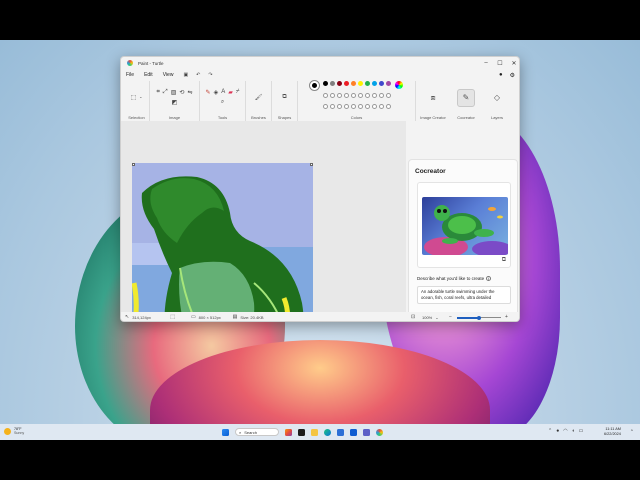  Describe the element at coordinates (185, 75) in the screenshot. I see `save-icon: ▣` at that location.